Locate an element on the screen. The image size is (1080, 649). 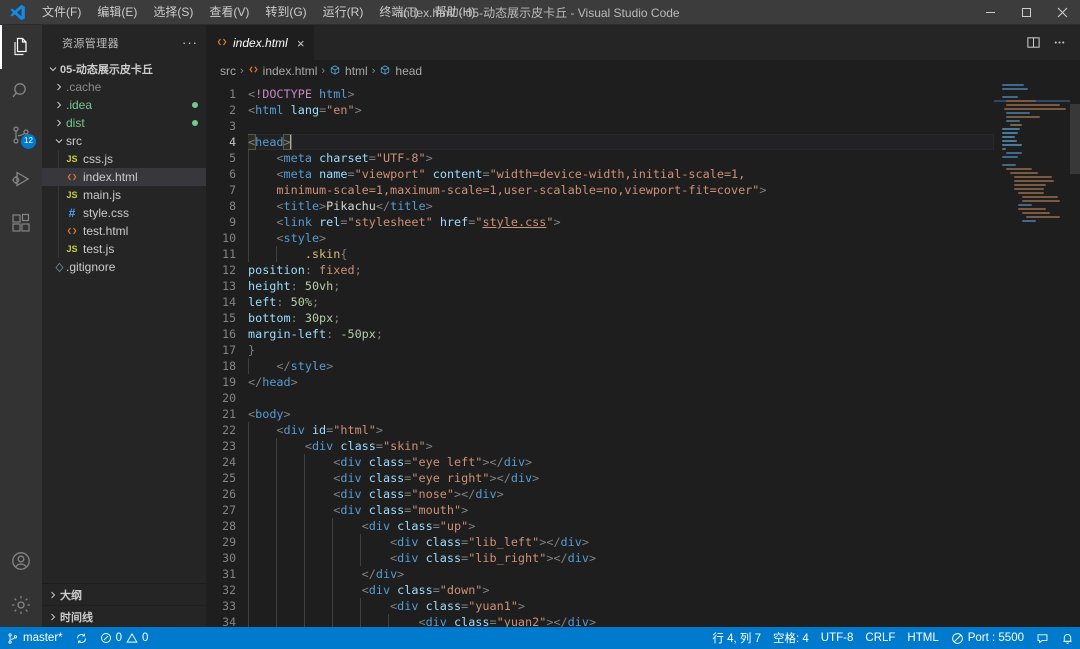
tree-item-label: css.js is located at coordinates (98, 159).